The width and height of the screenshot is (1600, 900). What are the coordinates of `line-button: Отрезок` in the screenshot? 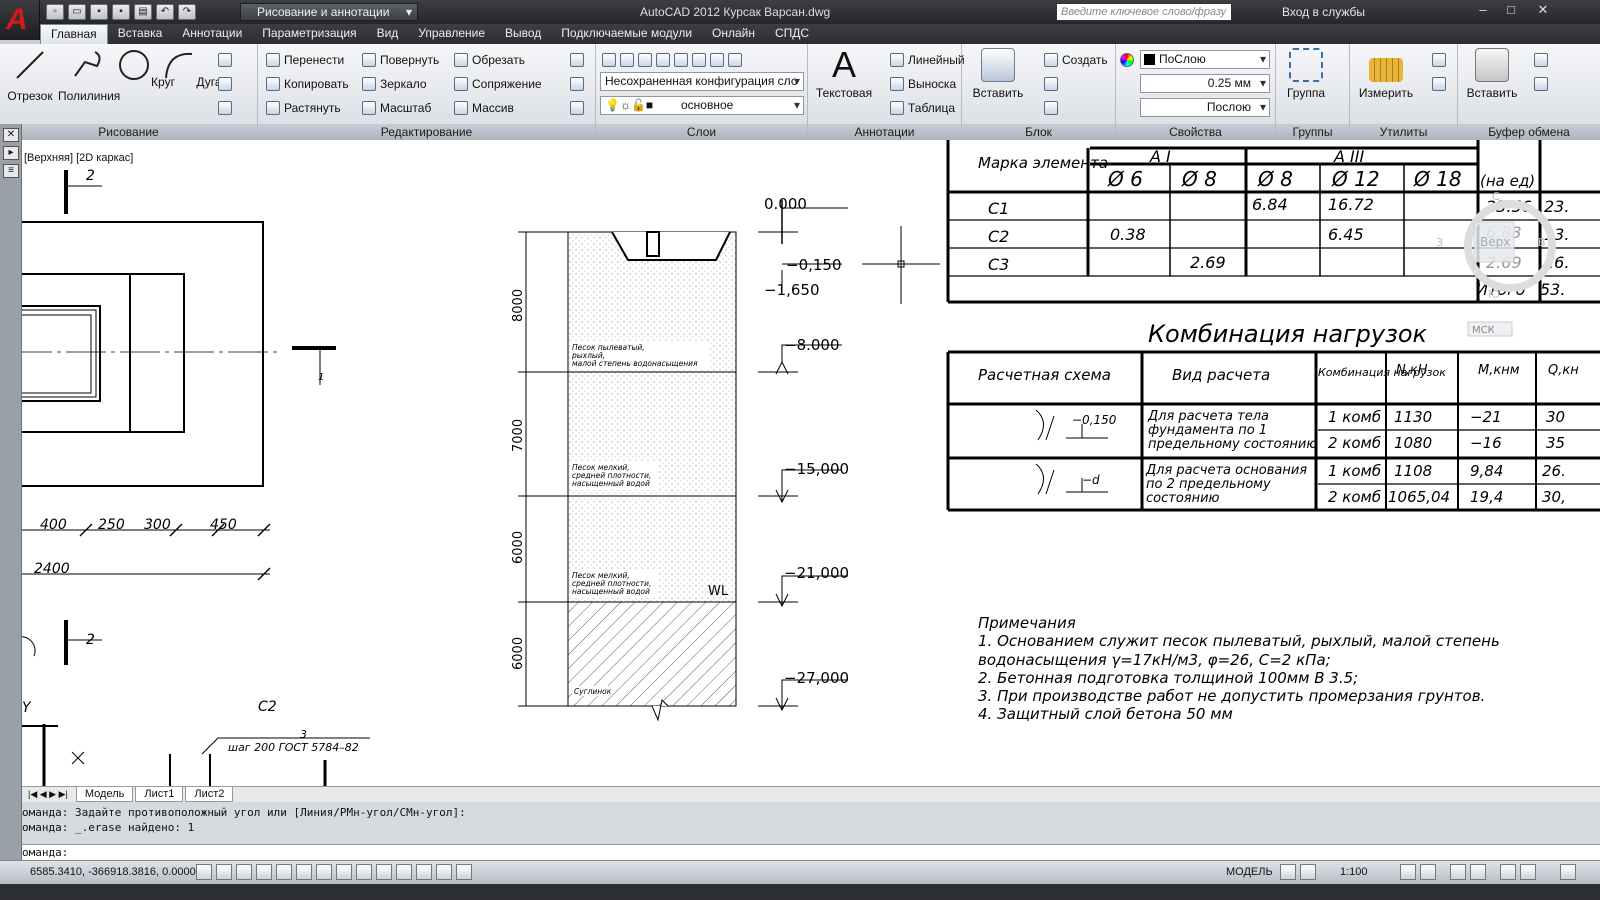 It's located at (30, 75).